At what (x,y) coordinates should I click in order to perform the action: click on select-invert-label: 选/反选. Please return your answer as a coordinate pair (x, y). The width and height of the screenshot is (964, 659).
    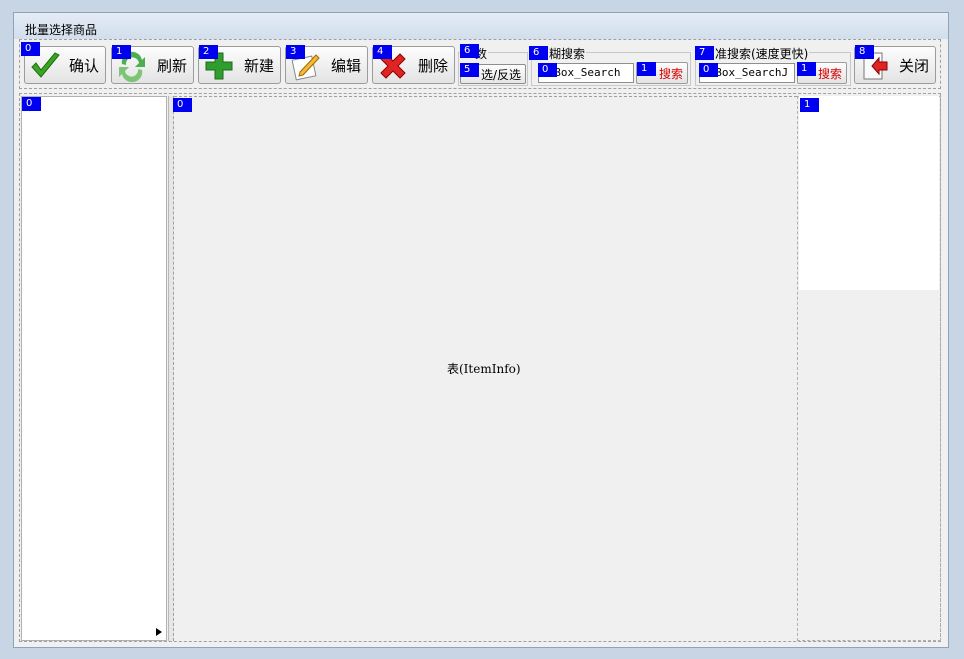
    Looking at the image, I should click on (500, 74).